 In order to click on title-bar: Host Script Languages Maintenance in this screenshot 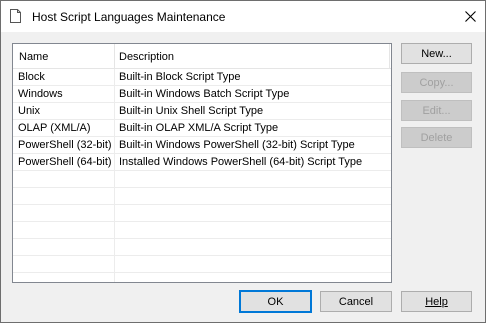, I will do `click(243, 16)`.